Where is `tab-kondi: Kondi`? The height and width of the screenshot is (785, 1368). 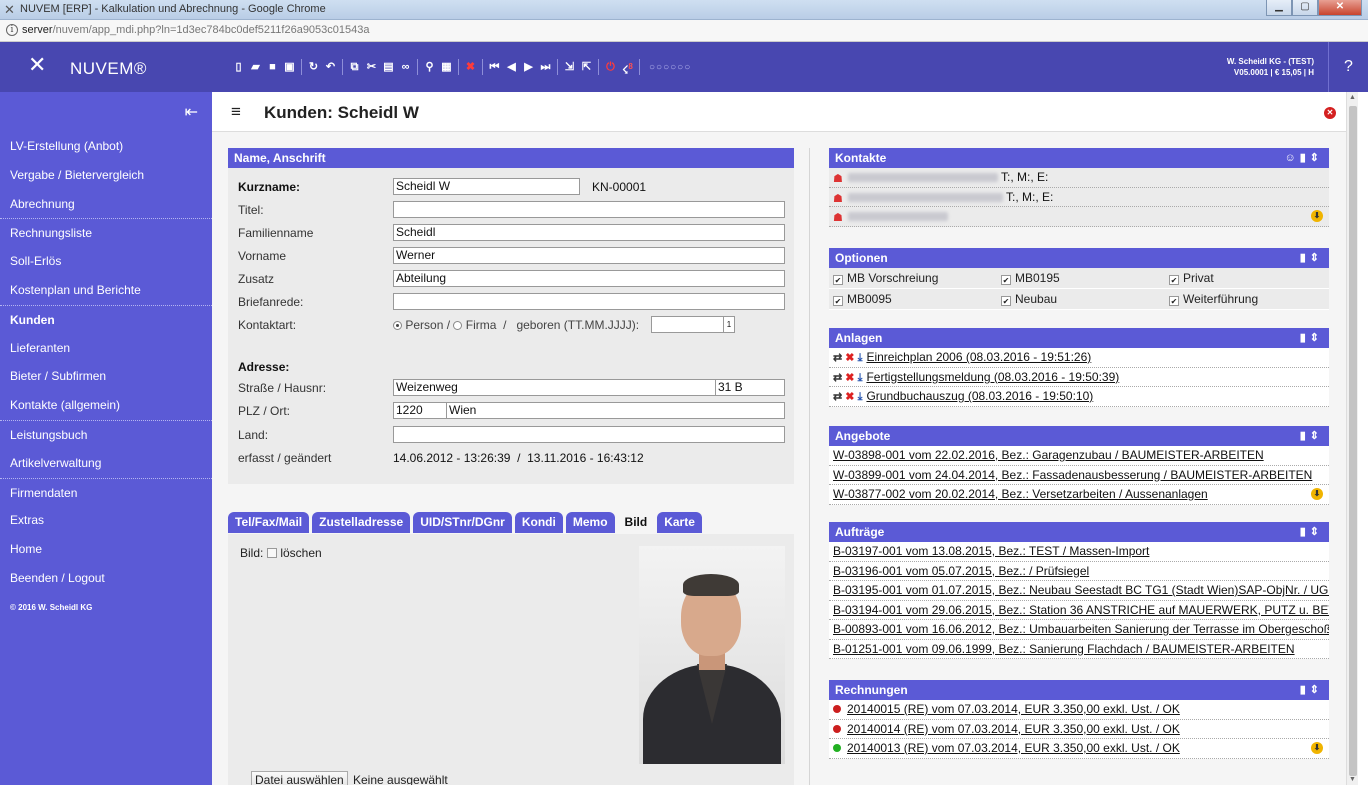 tab-kondi: Kondi is located at coordinates (538, 522).